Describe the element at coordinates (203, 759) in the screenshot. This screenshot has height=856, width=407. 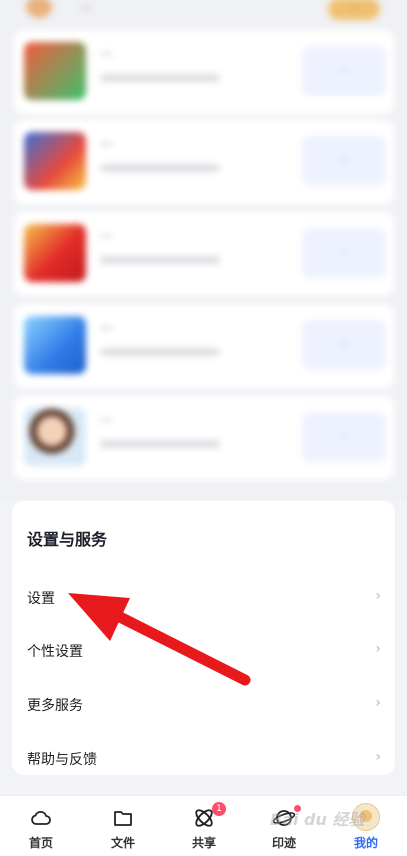
I see `settings-item-help-feedback: 帮助与反馈 ›` at that location.